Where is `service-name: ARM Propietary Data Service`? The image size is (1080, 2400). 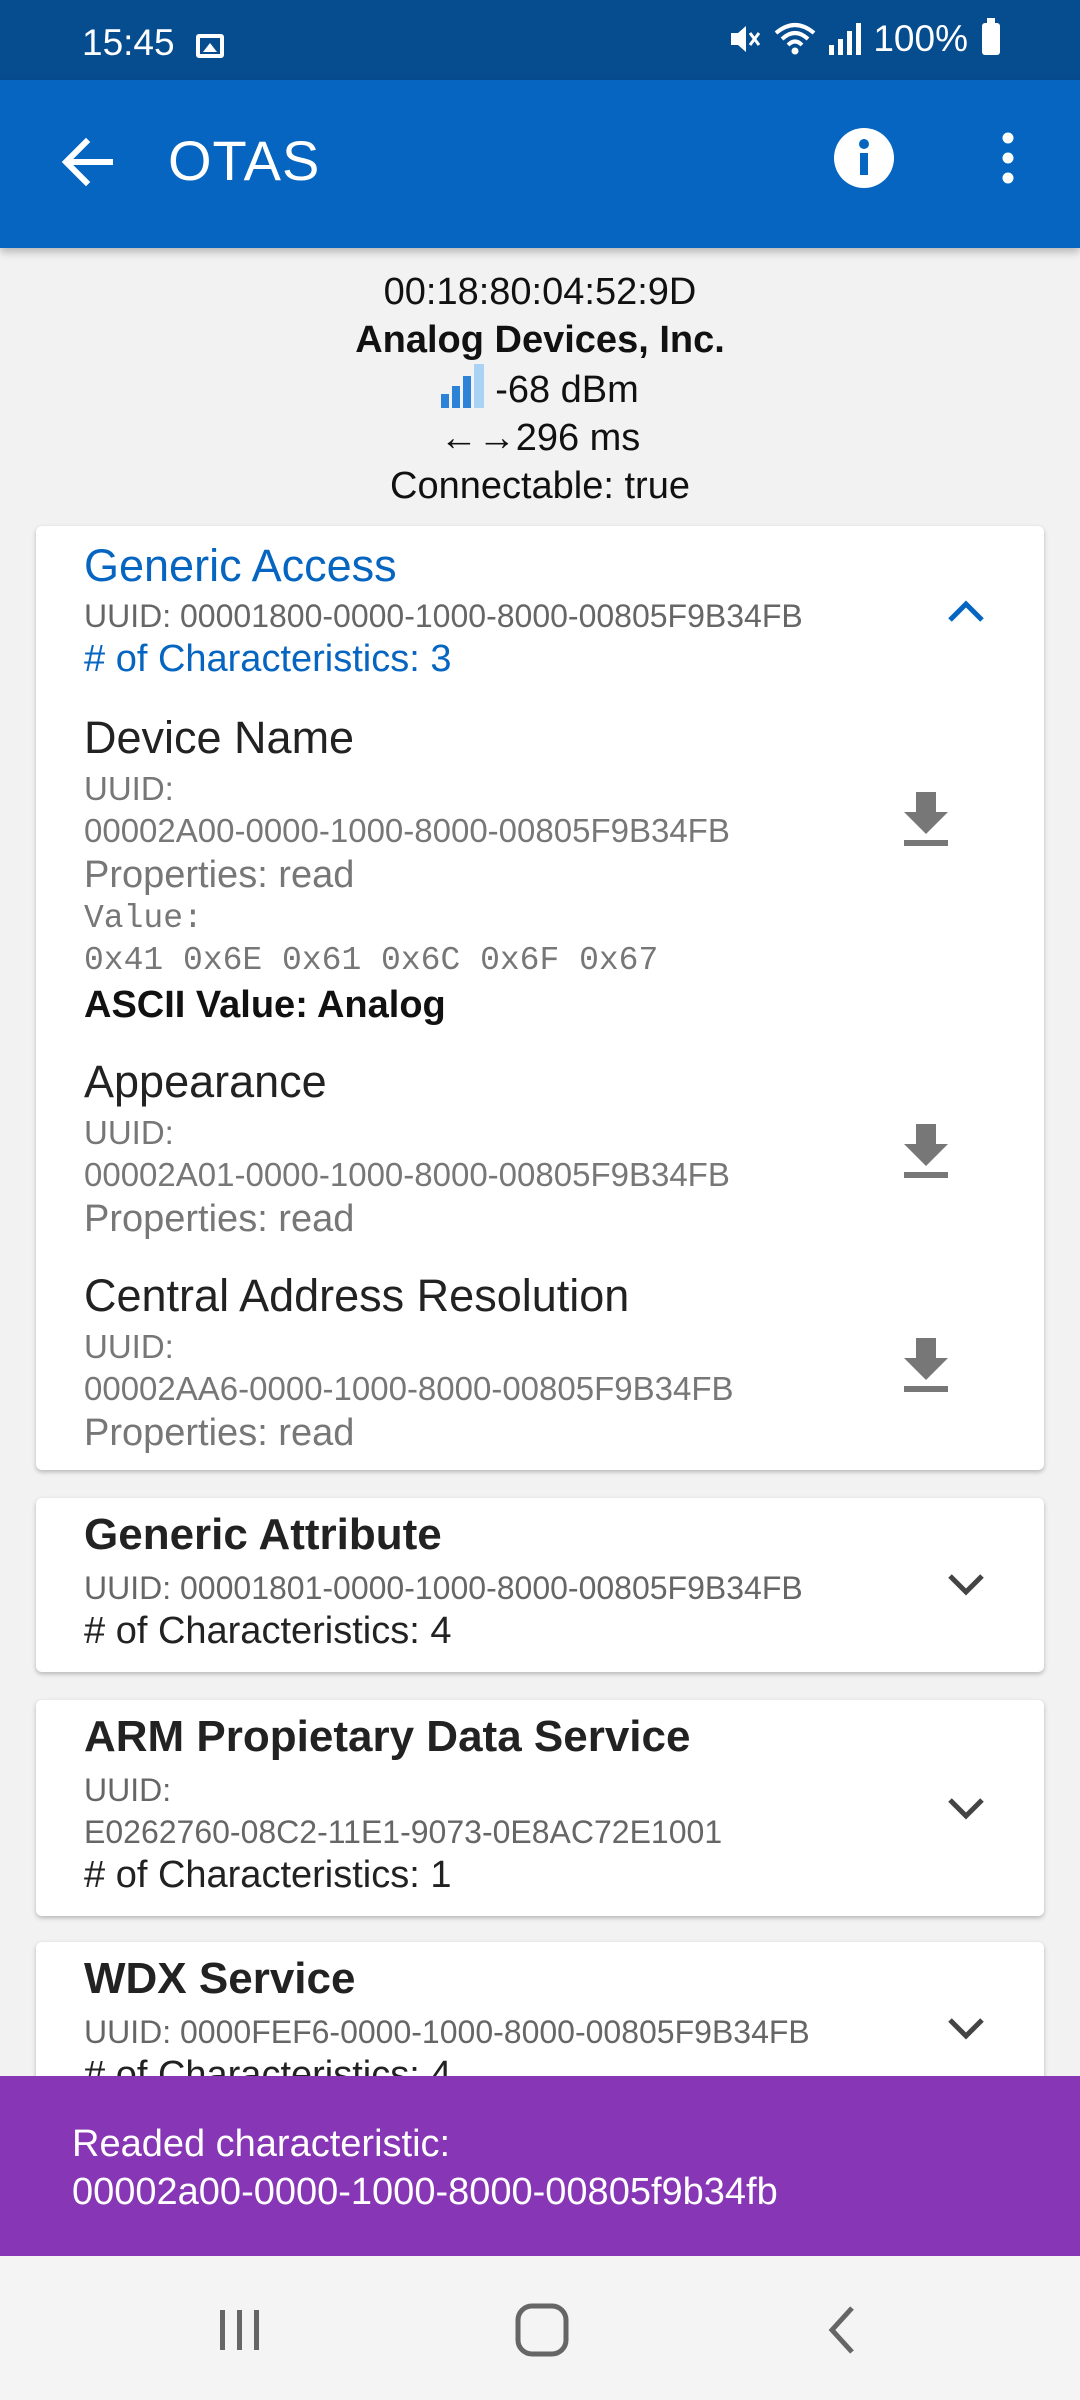
service-name: ARM Propietary Data Service is located at coordinates (387, 1736).